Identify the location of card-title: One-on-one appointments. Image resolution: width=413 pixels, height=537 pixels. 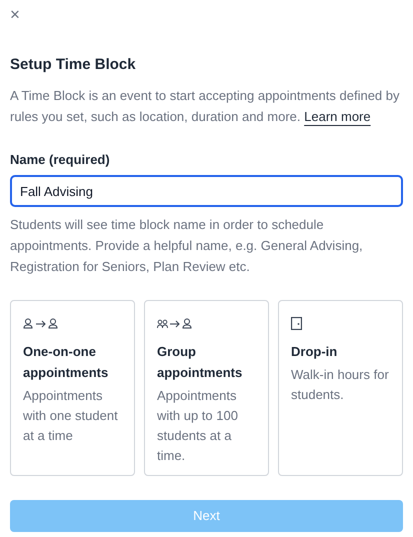
(66, 362).